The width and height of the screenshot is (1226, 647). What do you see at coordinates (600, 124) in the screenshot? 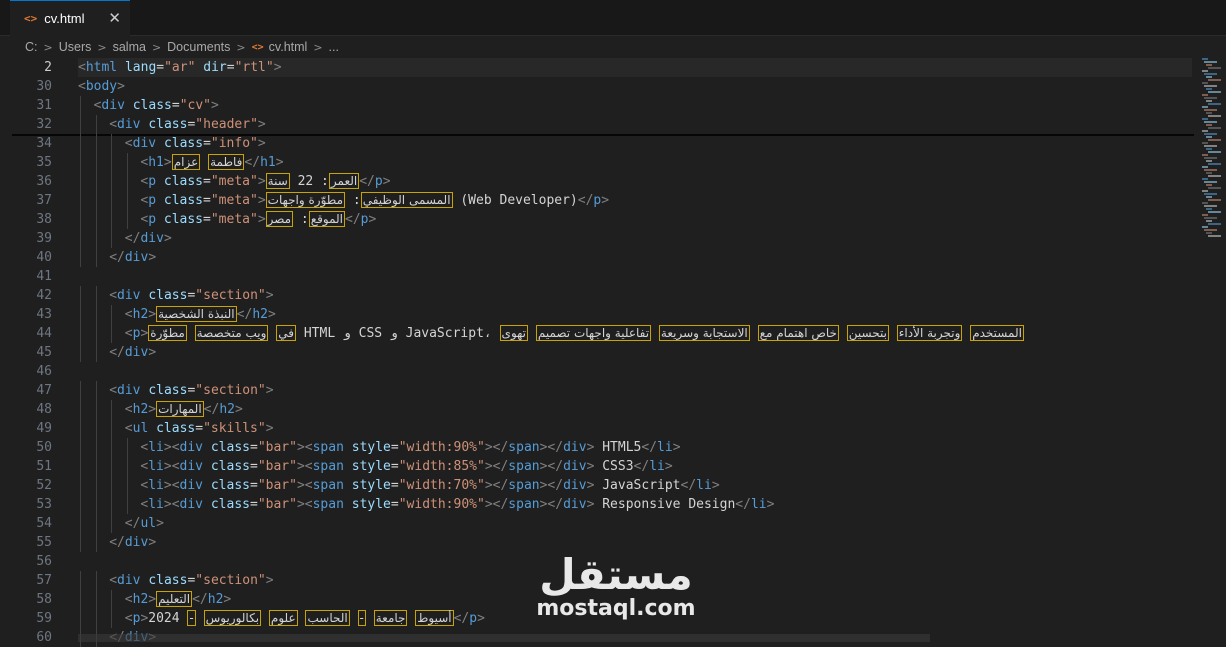
I see `code-line: 32 <div class="header">` at bounding box center [600, 124].